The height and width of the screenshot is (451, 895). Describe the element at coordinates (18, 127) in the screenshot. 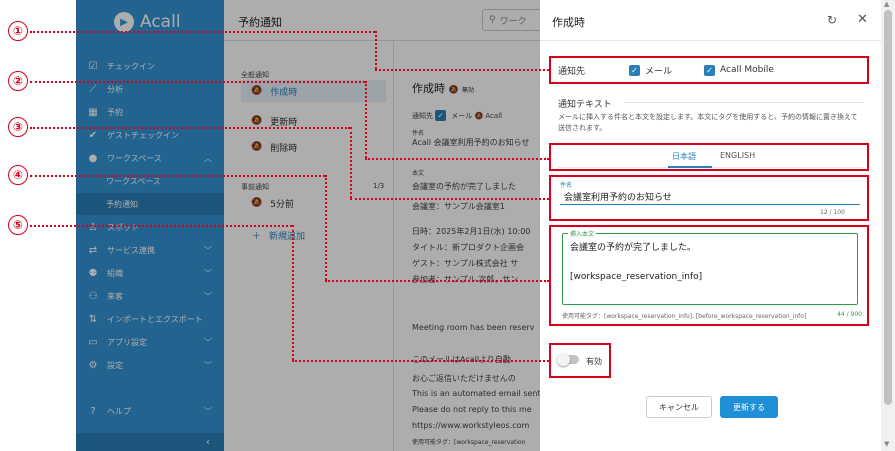

I see `callout-3: ③` at that location.